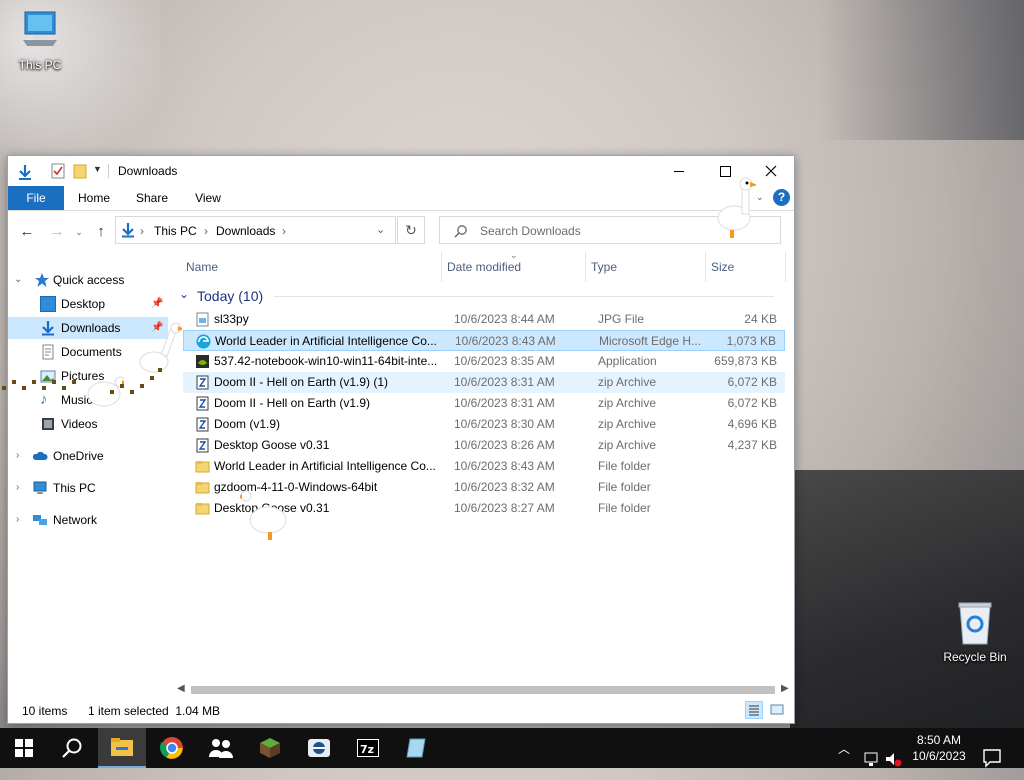  What do you see at coordinates (36, 198) in the screenshot?
I see `tab-file: File` at bounding box center [36, 198].